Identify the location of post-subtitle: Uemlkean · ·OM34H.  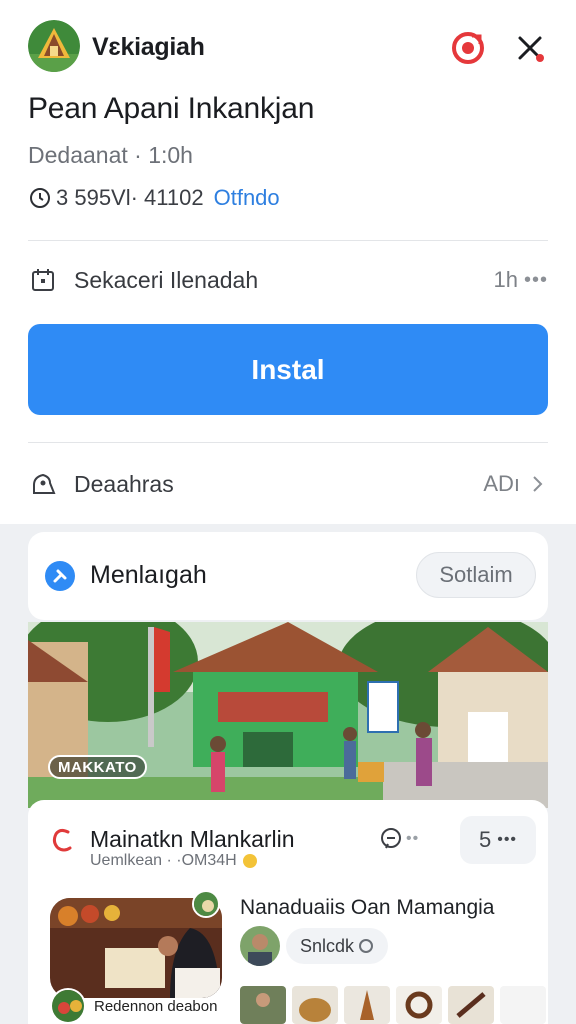
(174, 861).